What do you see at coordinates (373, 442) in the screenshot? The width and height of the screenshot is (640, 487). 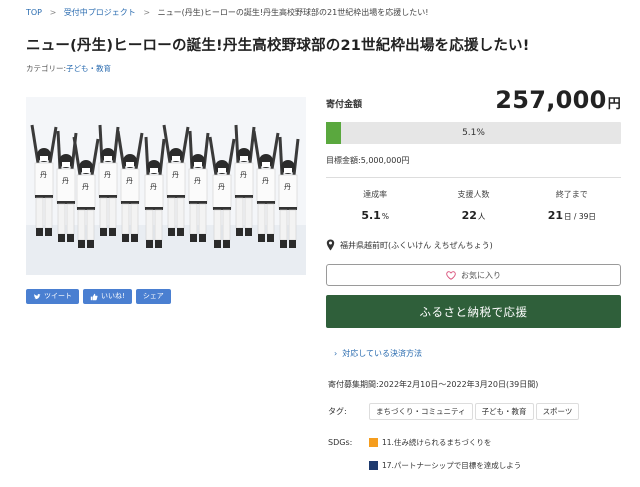 I see `sdg-11-icon` at bounding box center [373, 442].